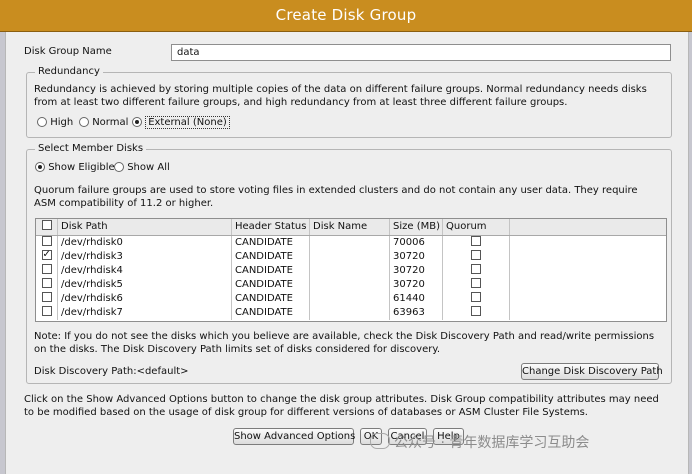 The image size is (692, 474). I want to click on size-cell: 61440, so click(416, 299).